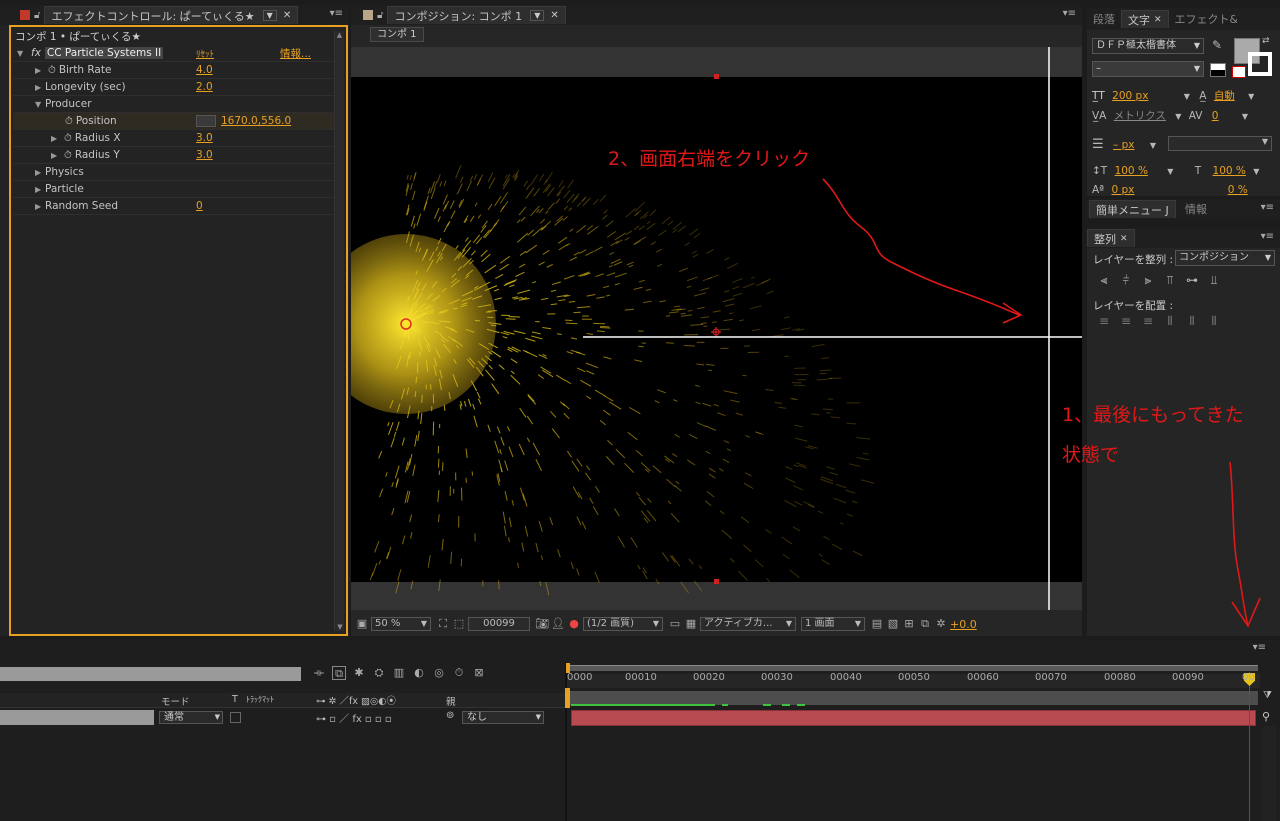  I want to click on fx-icon: fx, so click(36, 53).